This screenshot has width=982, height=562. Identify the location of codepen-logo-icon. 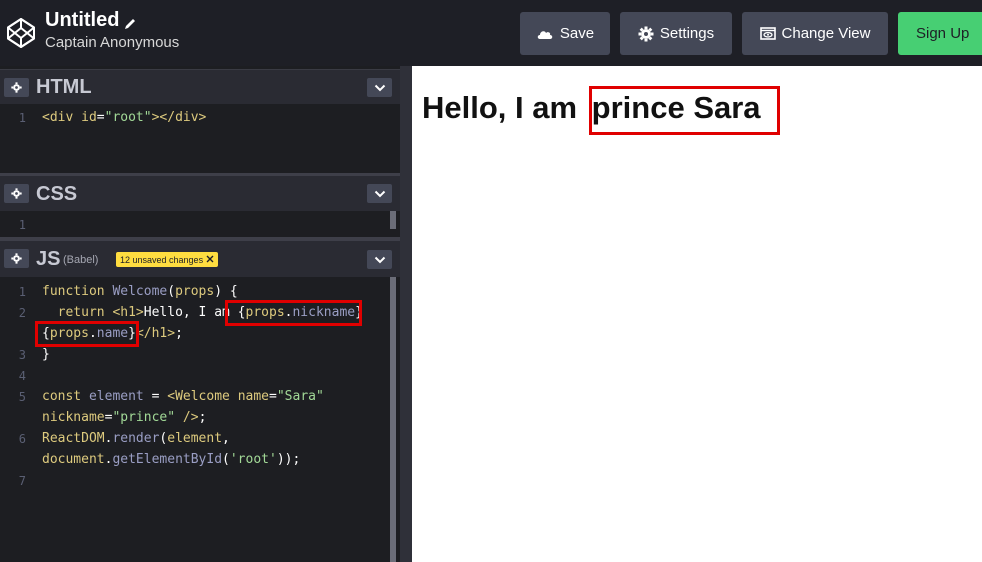
(21, 33).